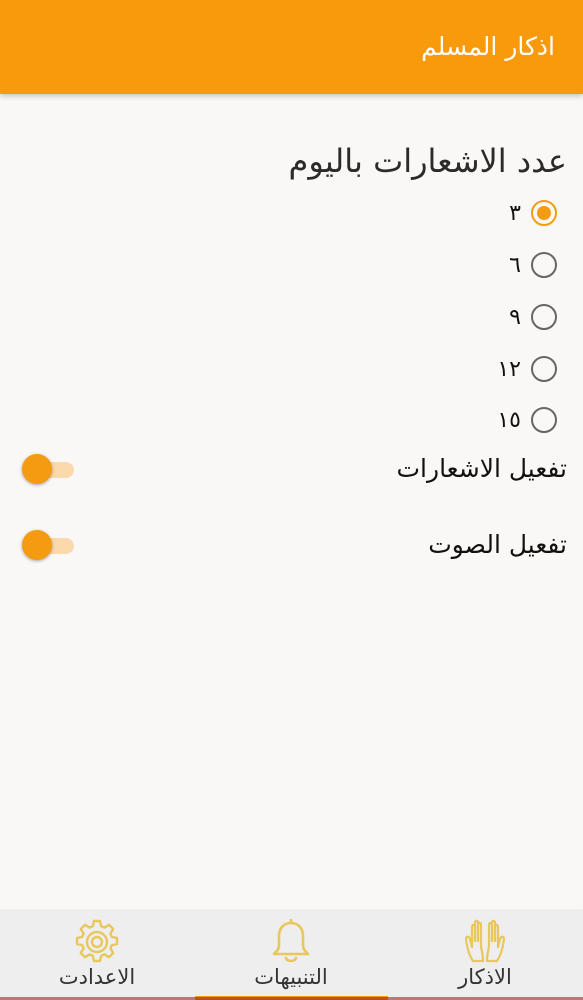  Describe the element at coordinates (291, 977) in the screenshot. I see `nav-label-alerts: التنبيهات` at that location.